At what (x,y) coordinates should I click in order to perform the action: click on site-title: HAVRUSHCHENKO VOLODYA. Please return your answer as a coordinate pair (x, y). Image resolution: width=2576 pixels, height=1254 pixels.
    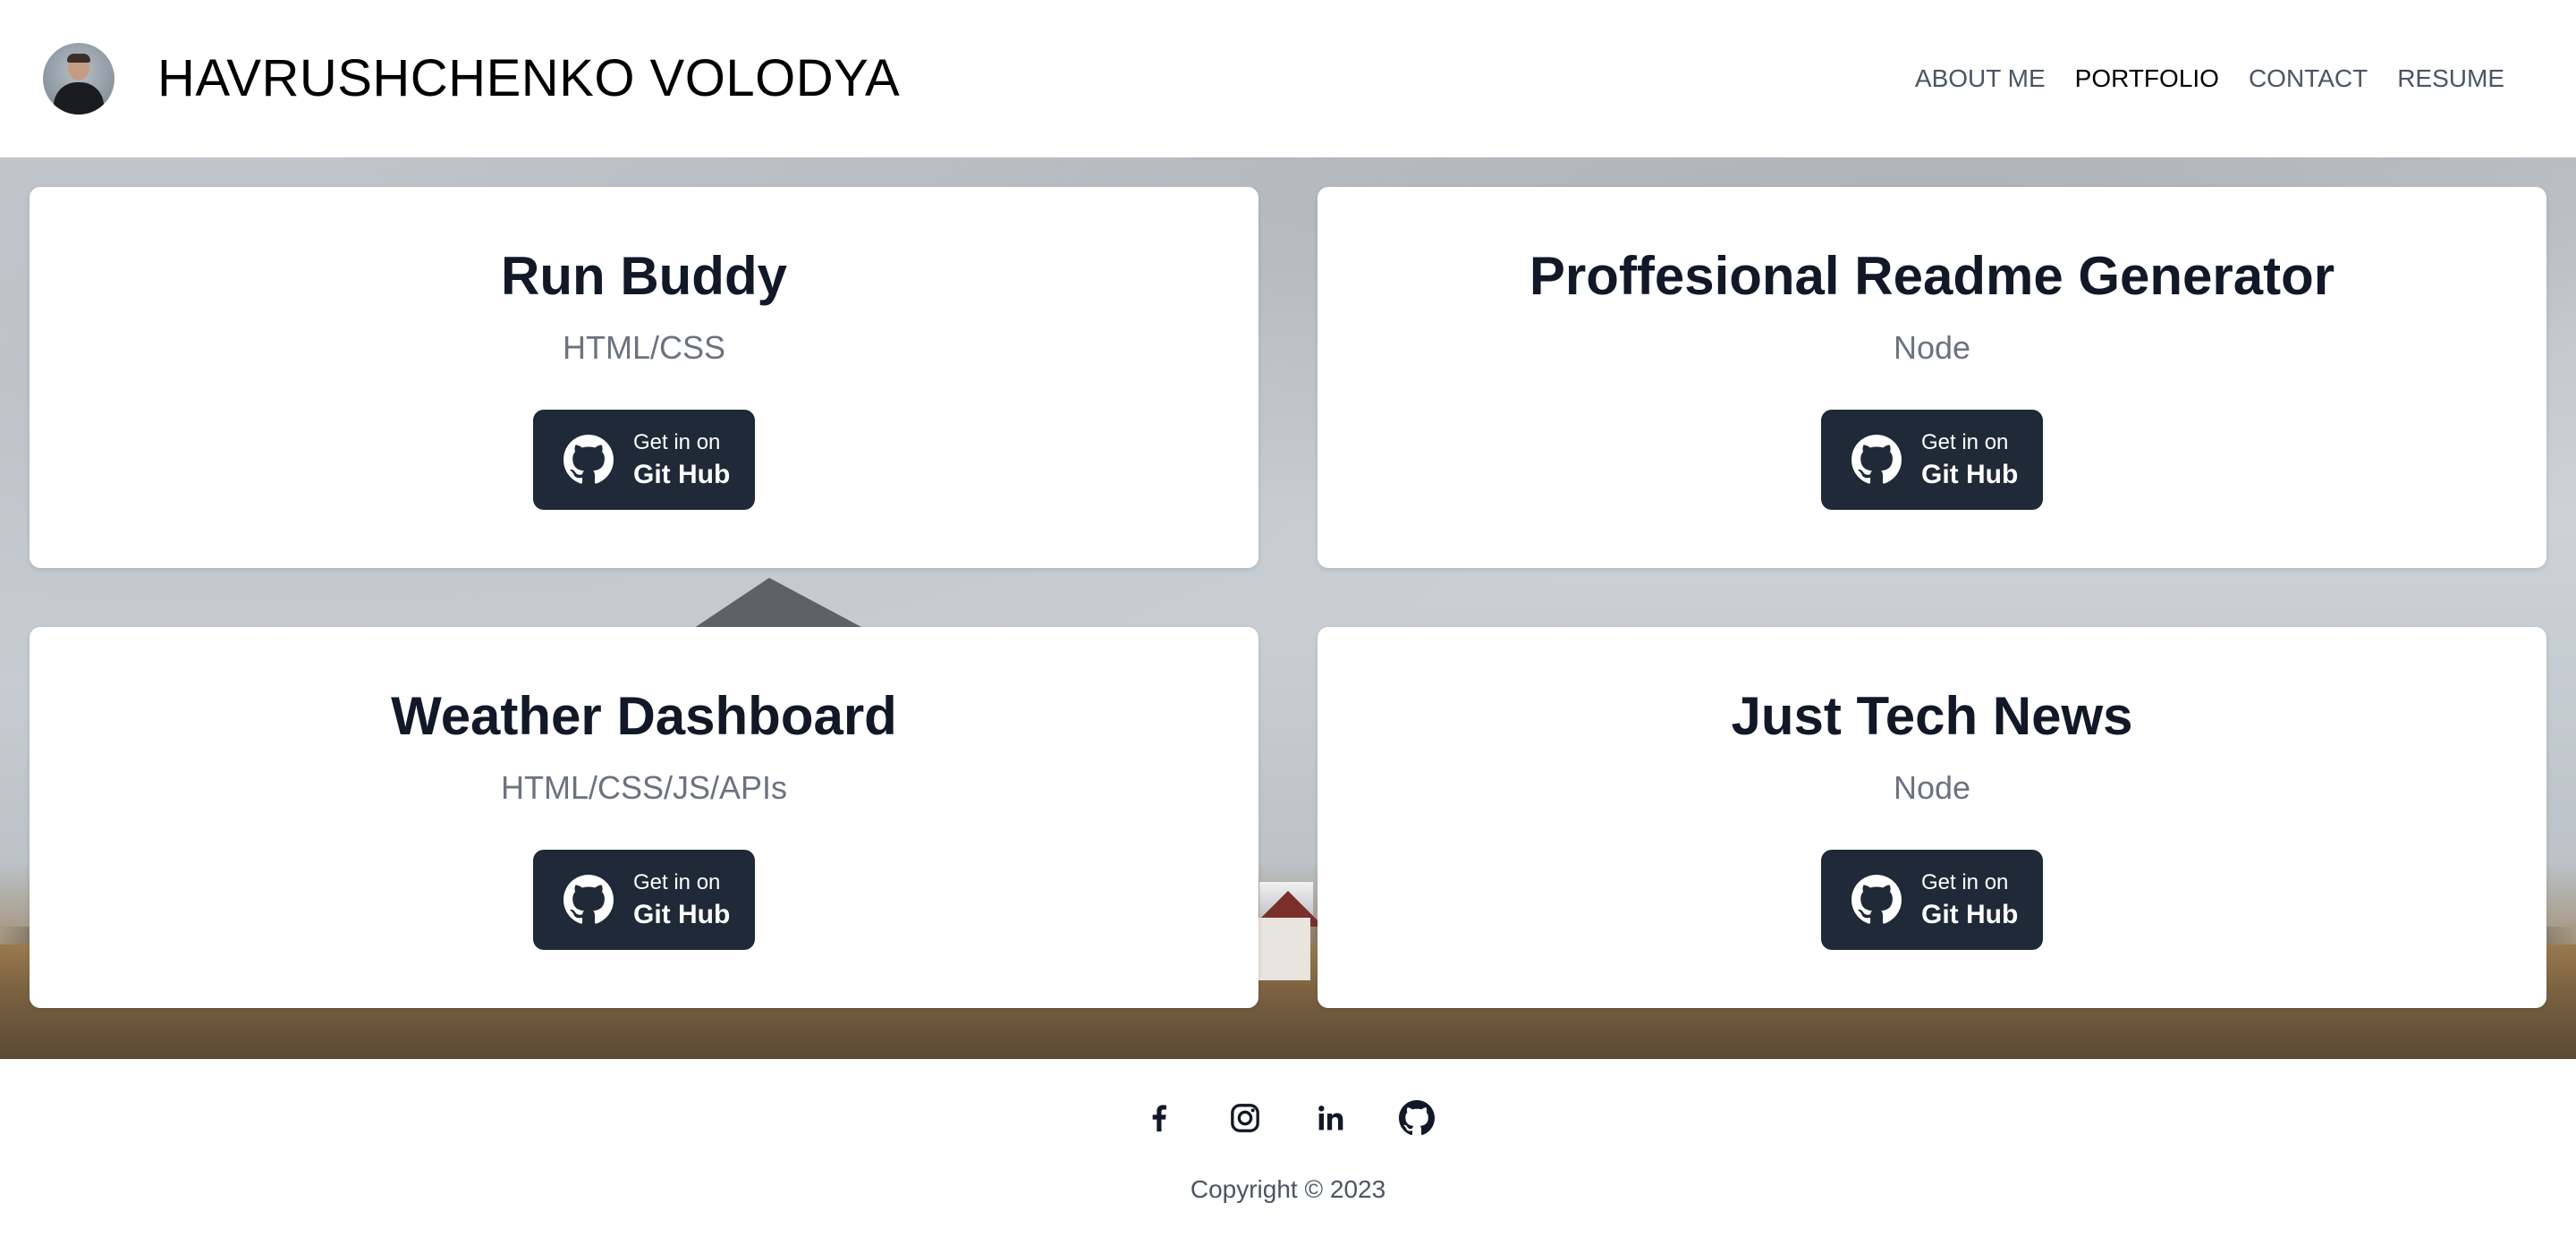
    Looking at the image, I should click on (529, 78).